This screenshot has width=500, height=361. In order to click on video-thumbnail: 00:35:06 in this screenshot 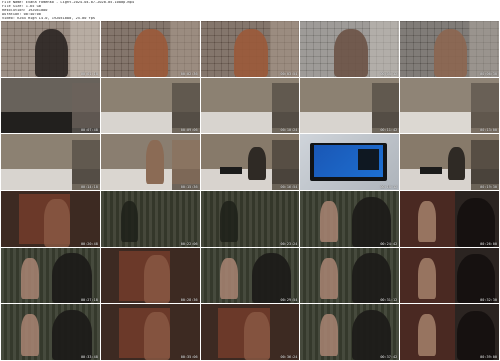, I will do `click(150, 332)`.